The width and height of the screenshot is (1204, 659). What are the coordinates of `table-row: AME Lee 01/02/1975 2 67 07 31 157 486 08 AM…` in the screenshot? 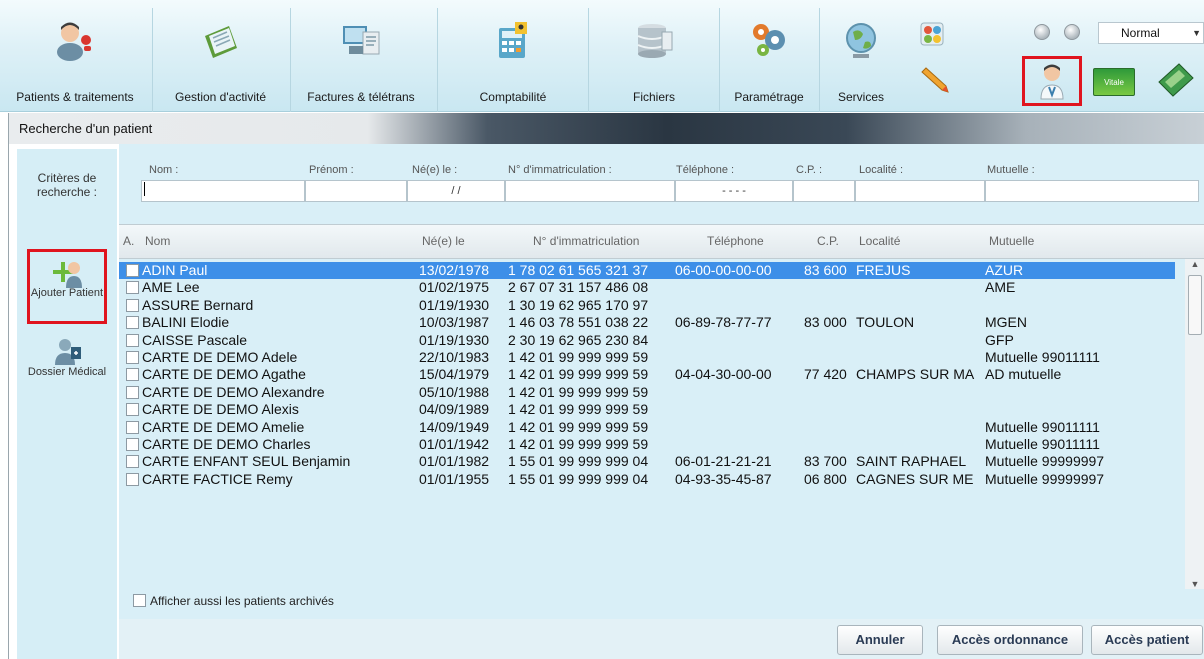 It's located at (647, 287).